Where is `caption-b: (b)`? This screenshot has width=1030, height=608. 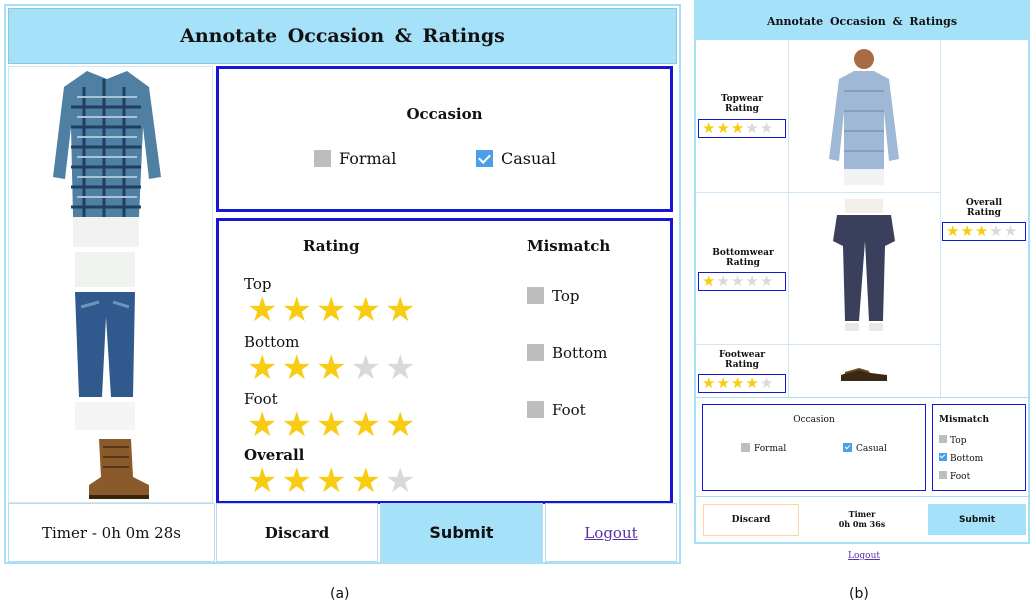
caption-b: (b) is located at coordinates (859, 594).